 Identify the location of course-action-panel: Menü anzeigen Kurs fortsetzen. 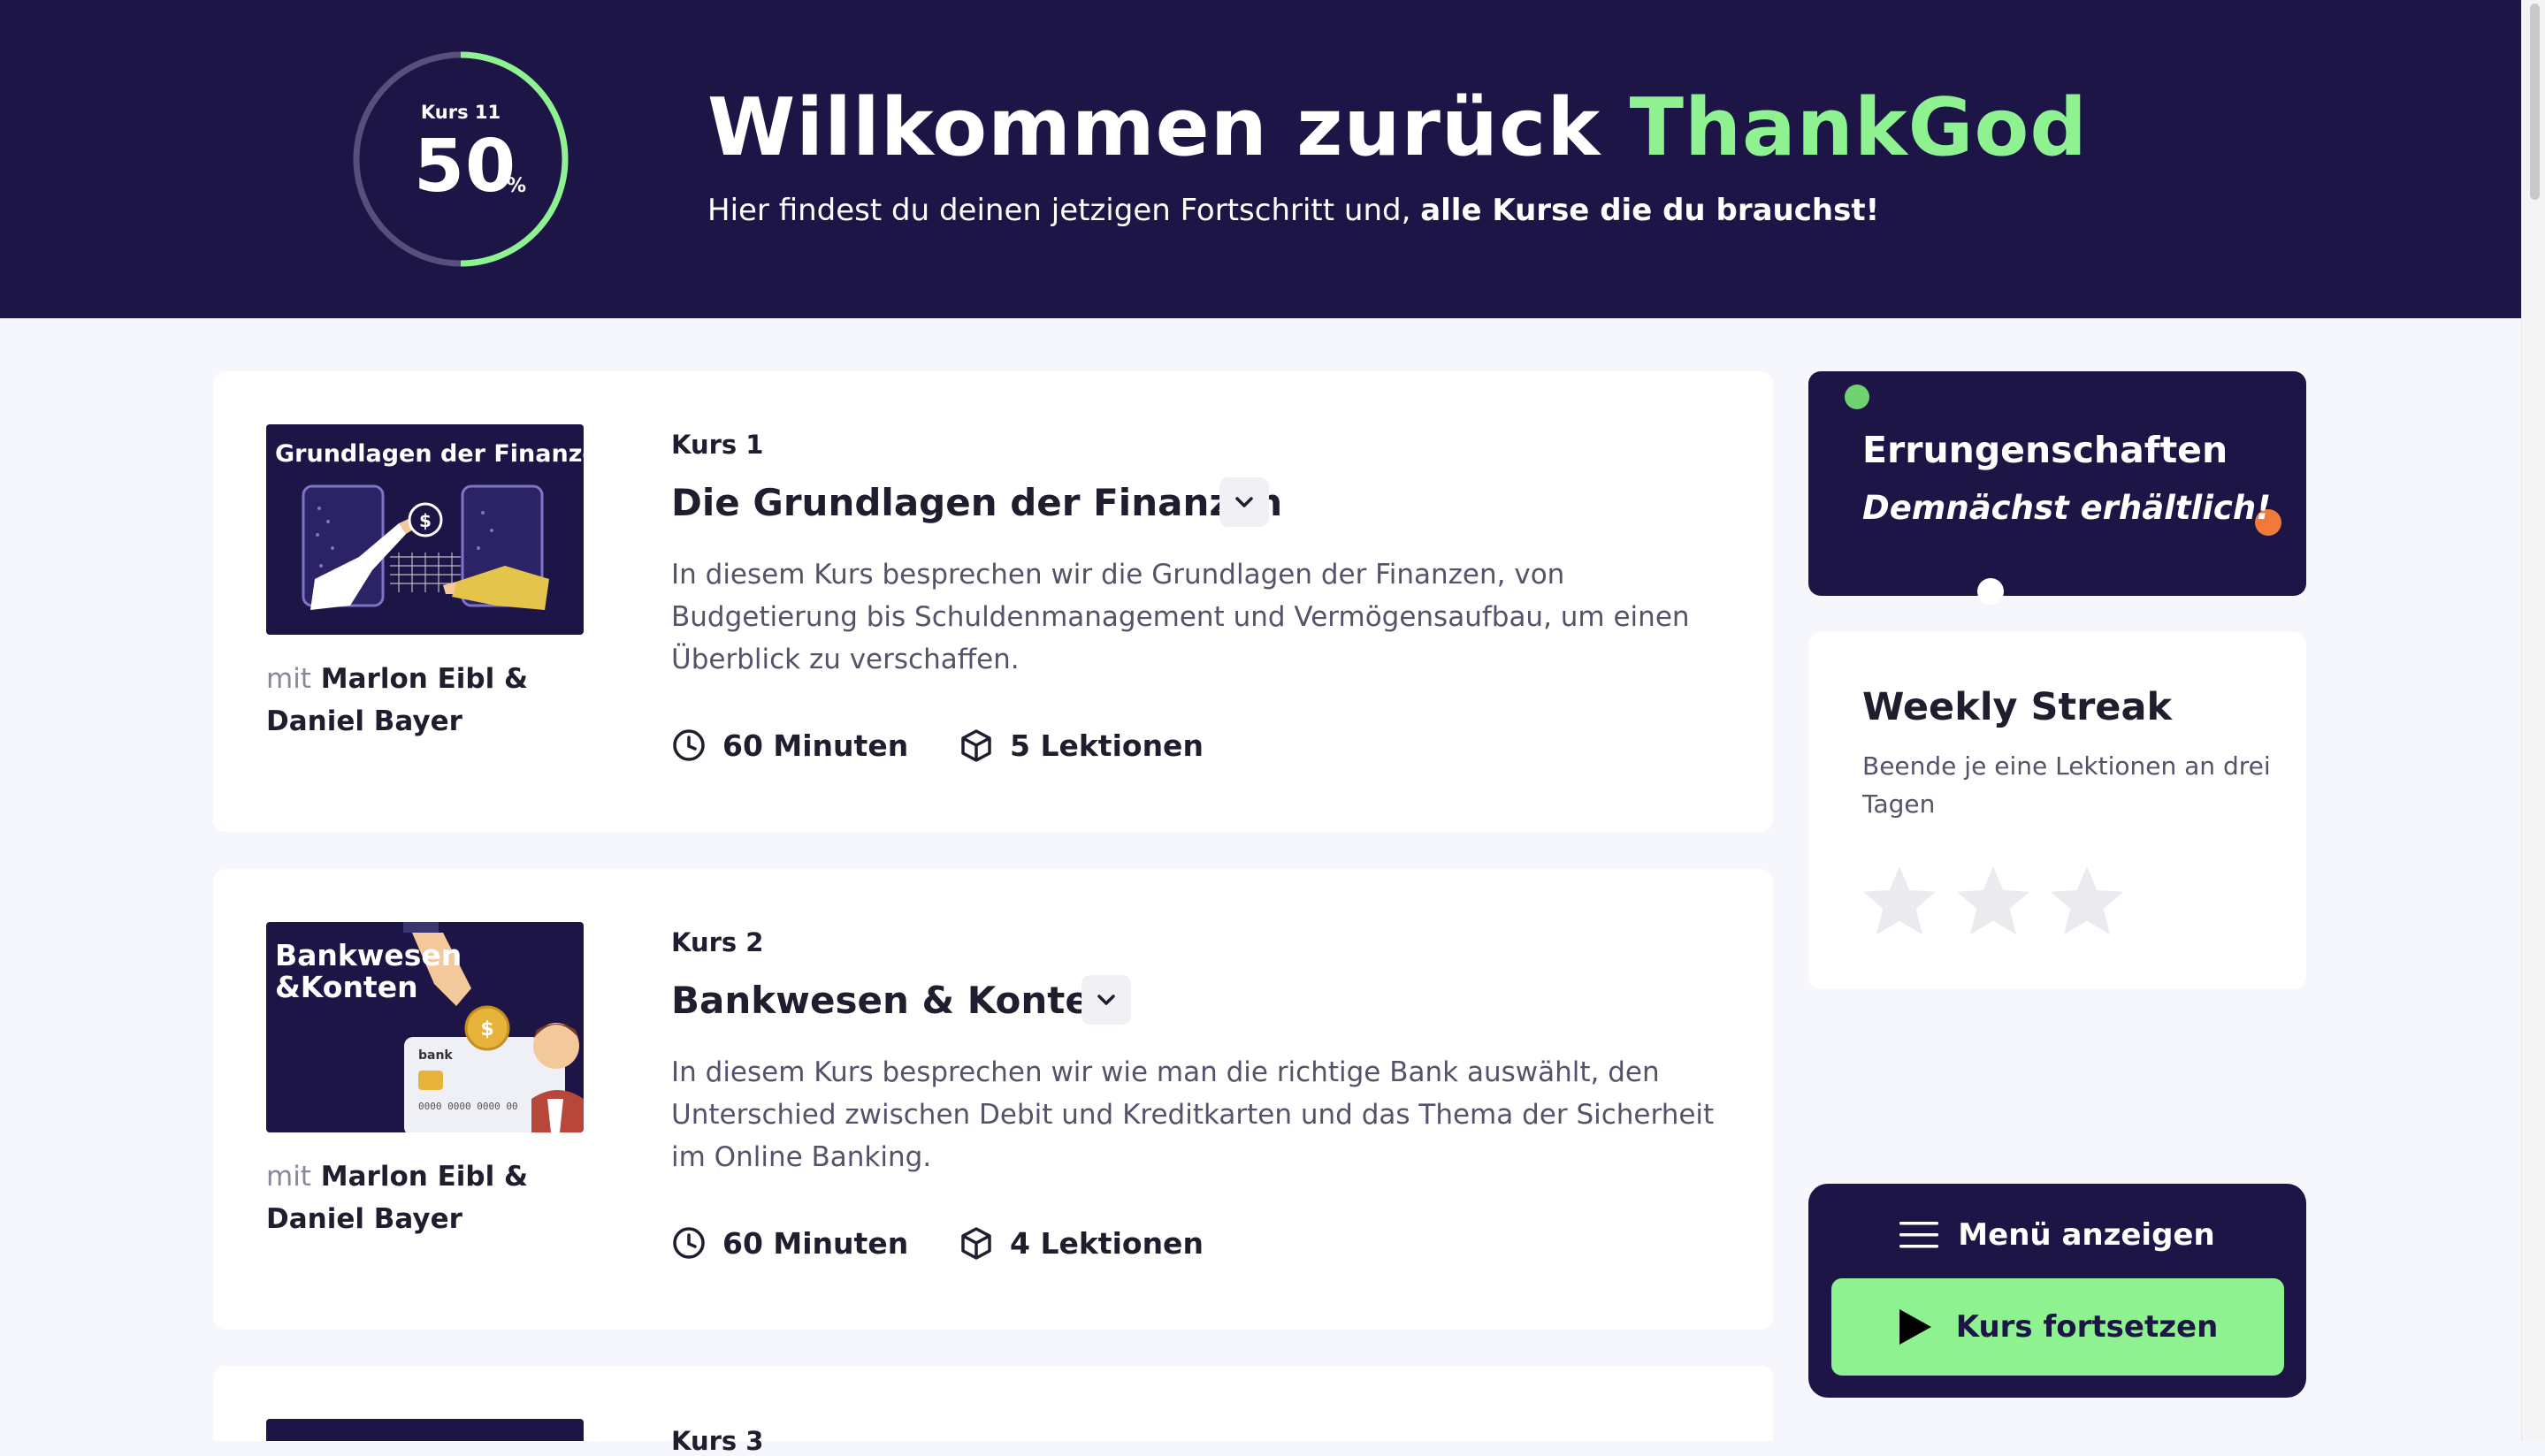
(2057, 1291).